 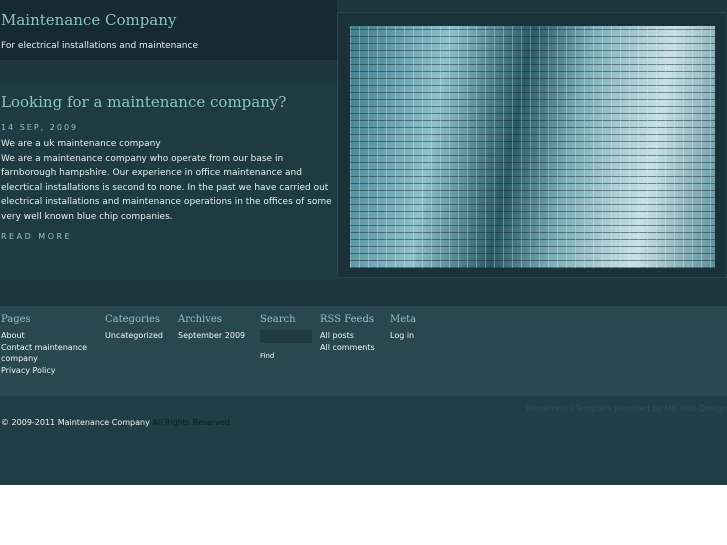 I want to click on search-input, so click(x=286, y=336).